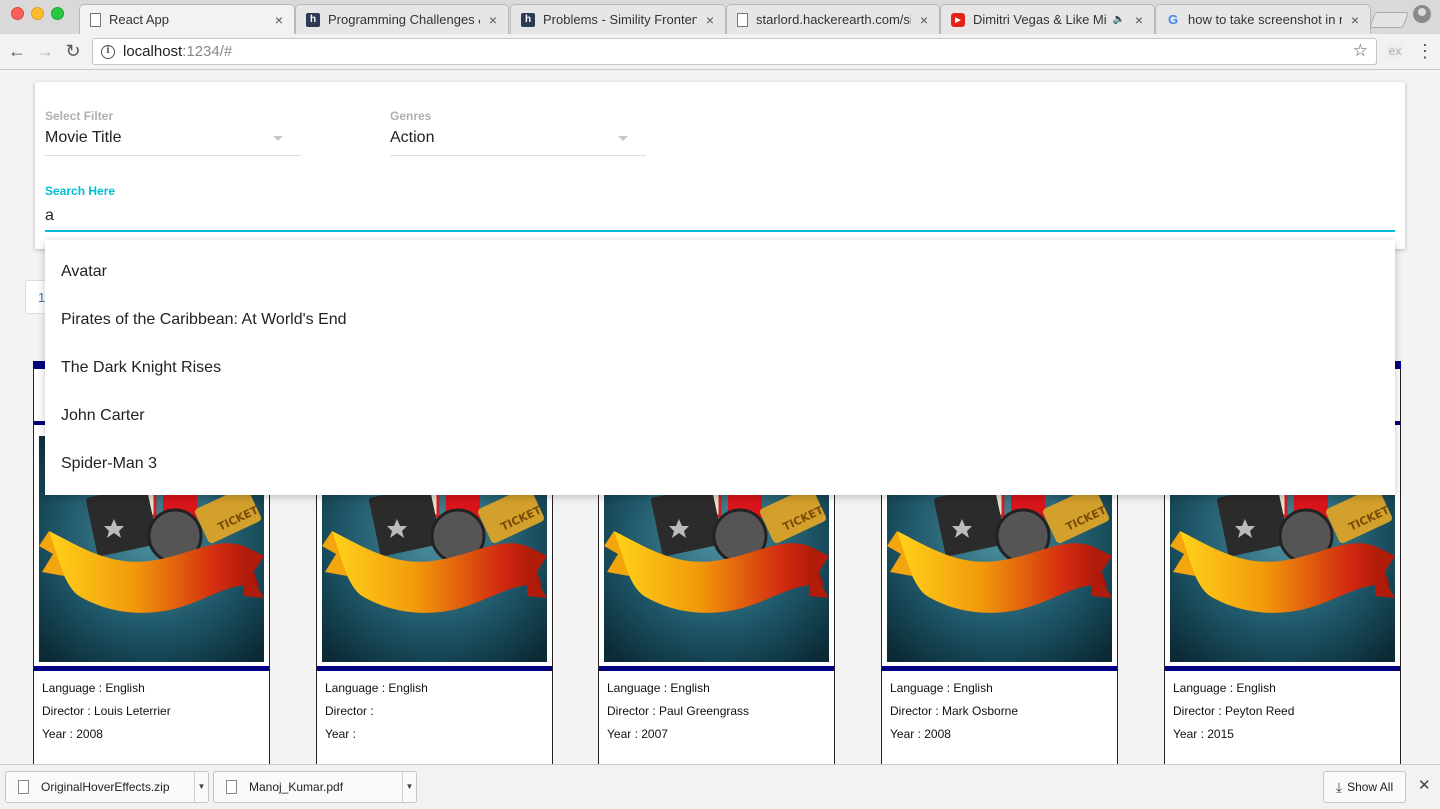  I want to click on tab-title: React App, so click(139, 19).